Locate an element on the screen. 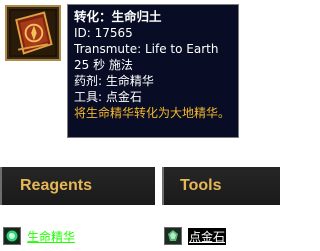 The image size is (320, 251). tool-name-link: 点金石 is located at coordinates (207, 236).